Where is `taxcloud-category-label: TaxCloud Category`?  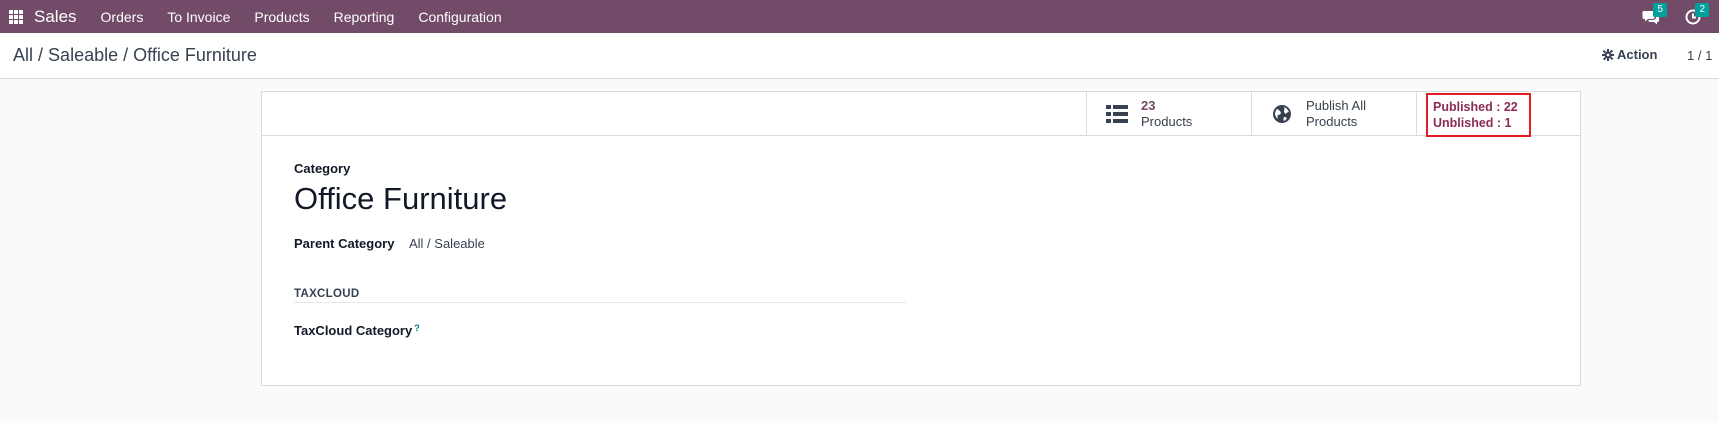 taxcloud-category-label: TaxCloud Category is located at coordinates (353, 330).